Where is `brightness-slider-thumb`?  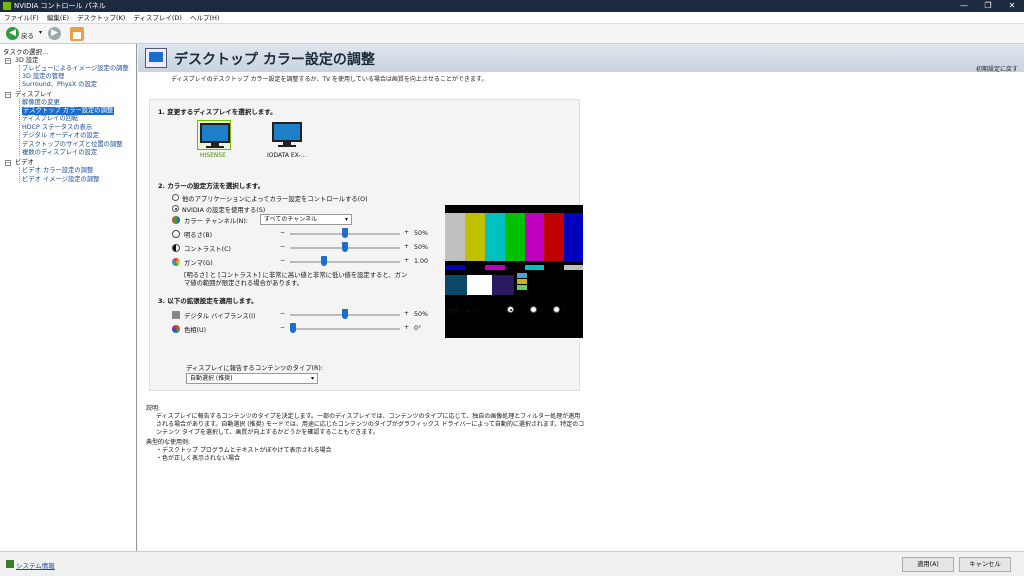
brightness-slider-thumb is located at coordinates (345, 233).